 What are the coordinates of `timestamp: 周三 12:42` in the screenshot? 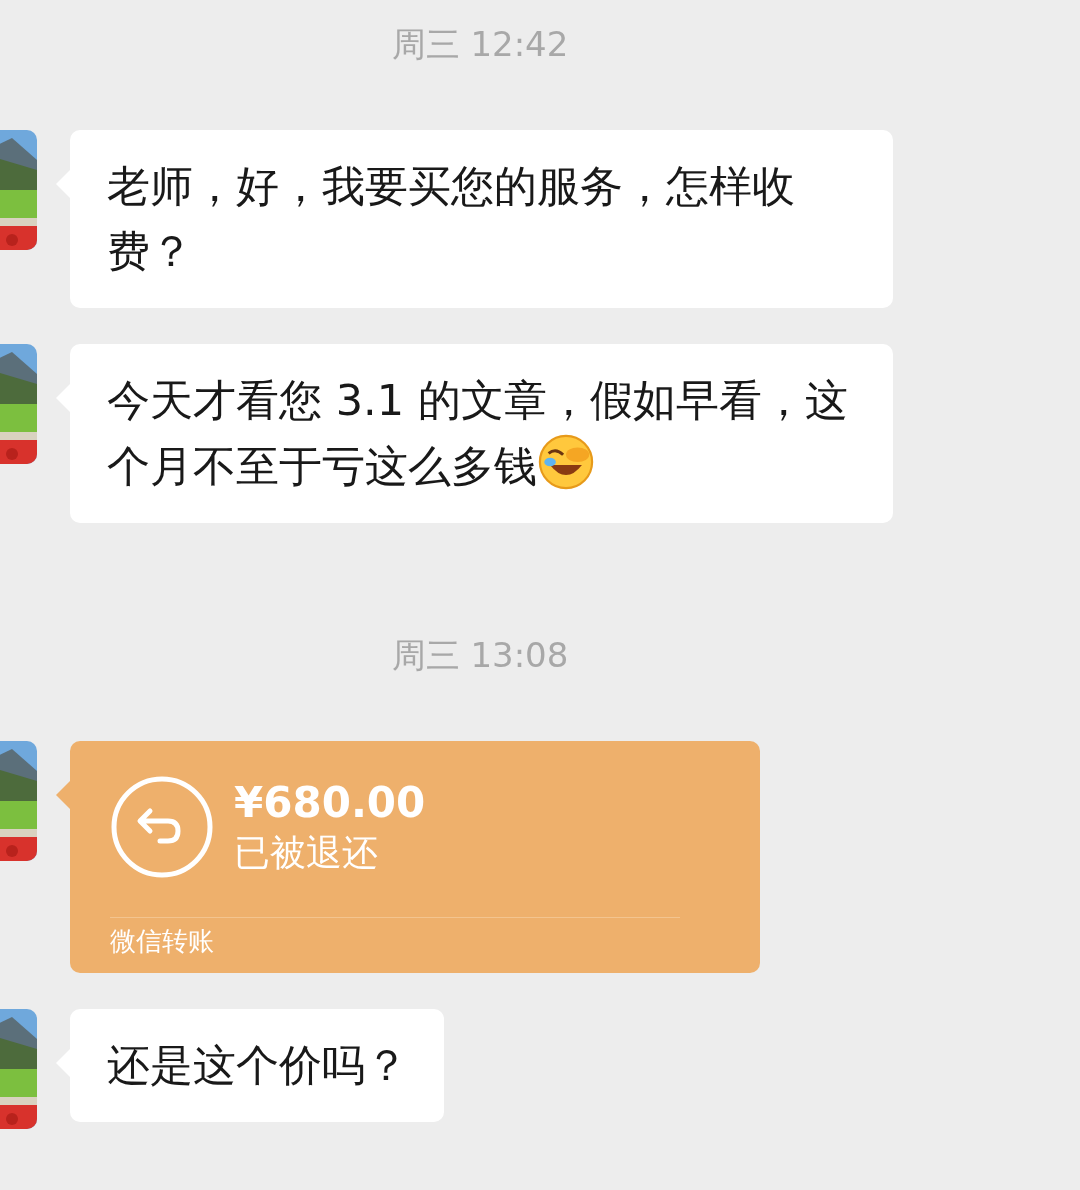 It's located at (480, 44).